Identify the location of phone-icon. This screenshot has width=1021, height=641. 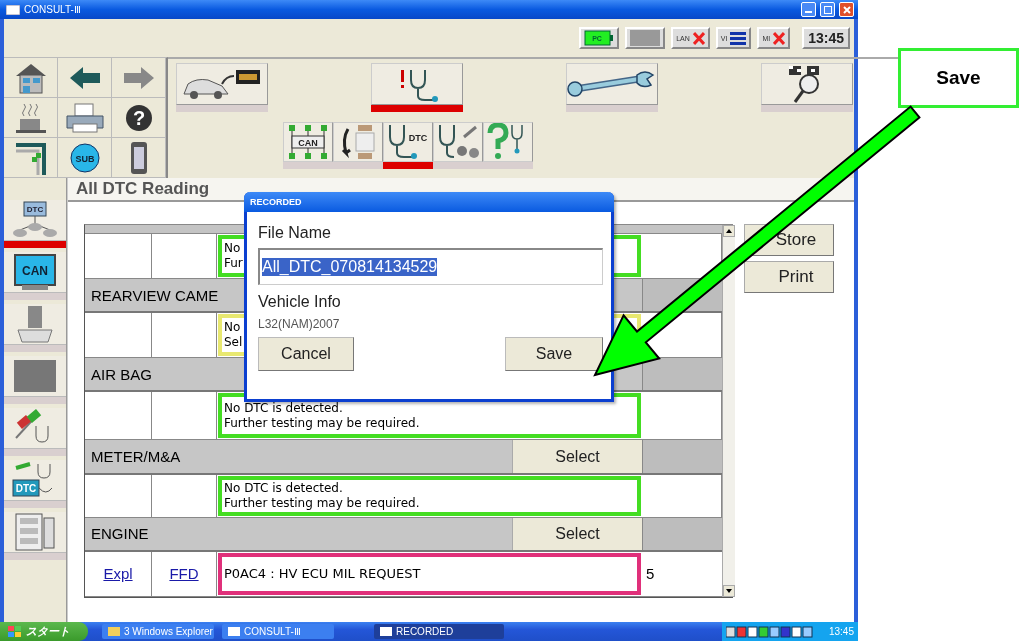
(138, 157).